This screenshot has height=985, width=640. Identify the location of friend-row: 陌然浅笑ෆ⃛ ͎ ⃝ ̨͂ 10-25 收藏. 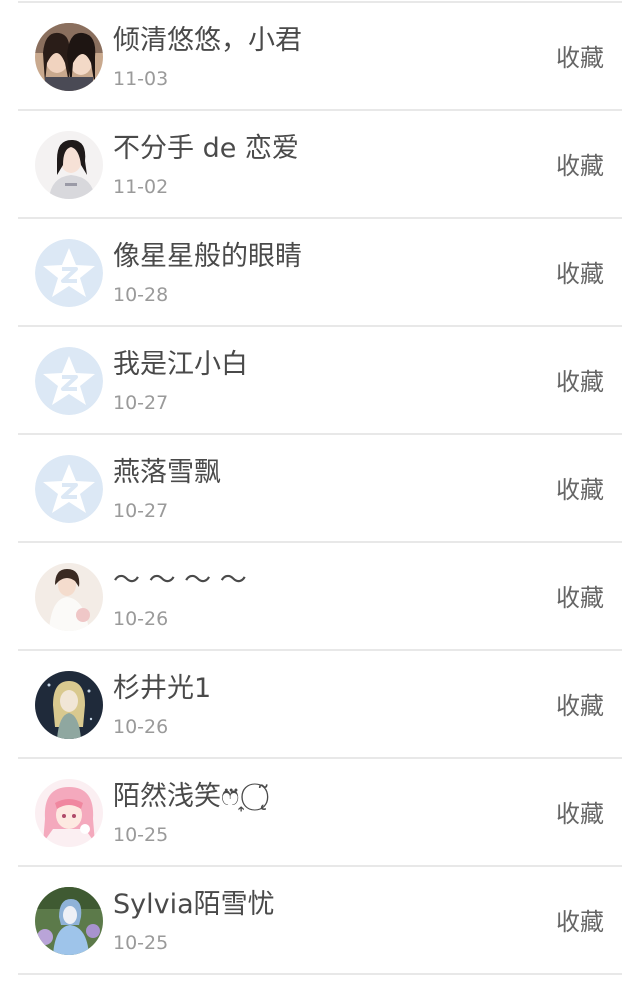
(320, 813).